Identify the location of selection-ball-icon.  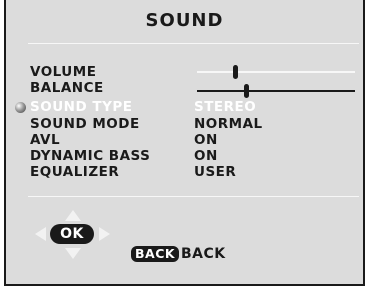
(20, 107).